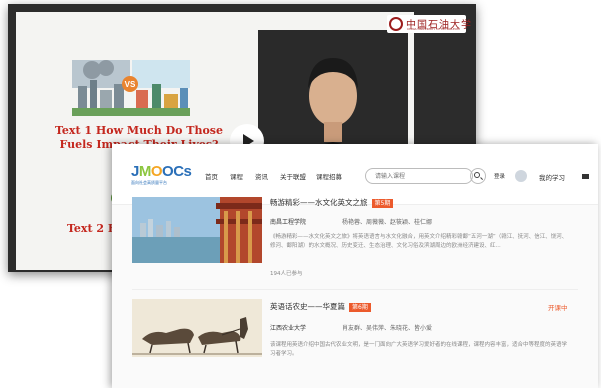  I want to click on search-icon, so click(478, 176).